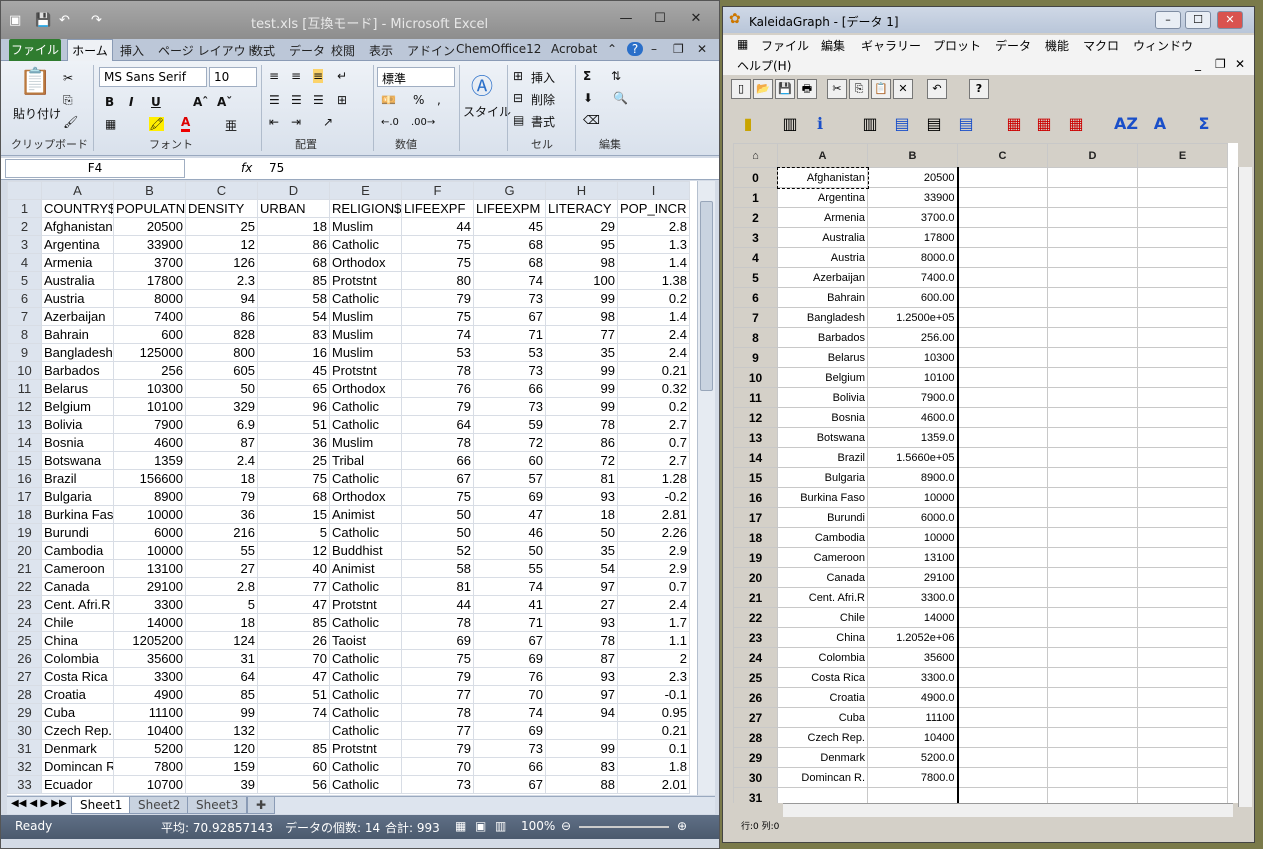  What do you see at coordinates (365, 640) in the screenshot?
I see `cell: Taoist` at bounding box center [365, 640].